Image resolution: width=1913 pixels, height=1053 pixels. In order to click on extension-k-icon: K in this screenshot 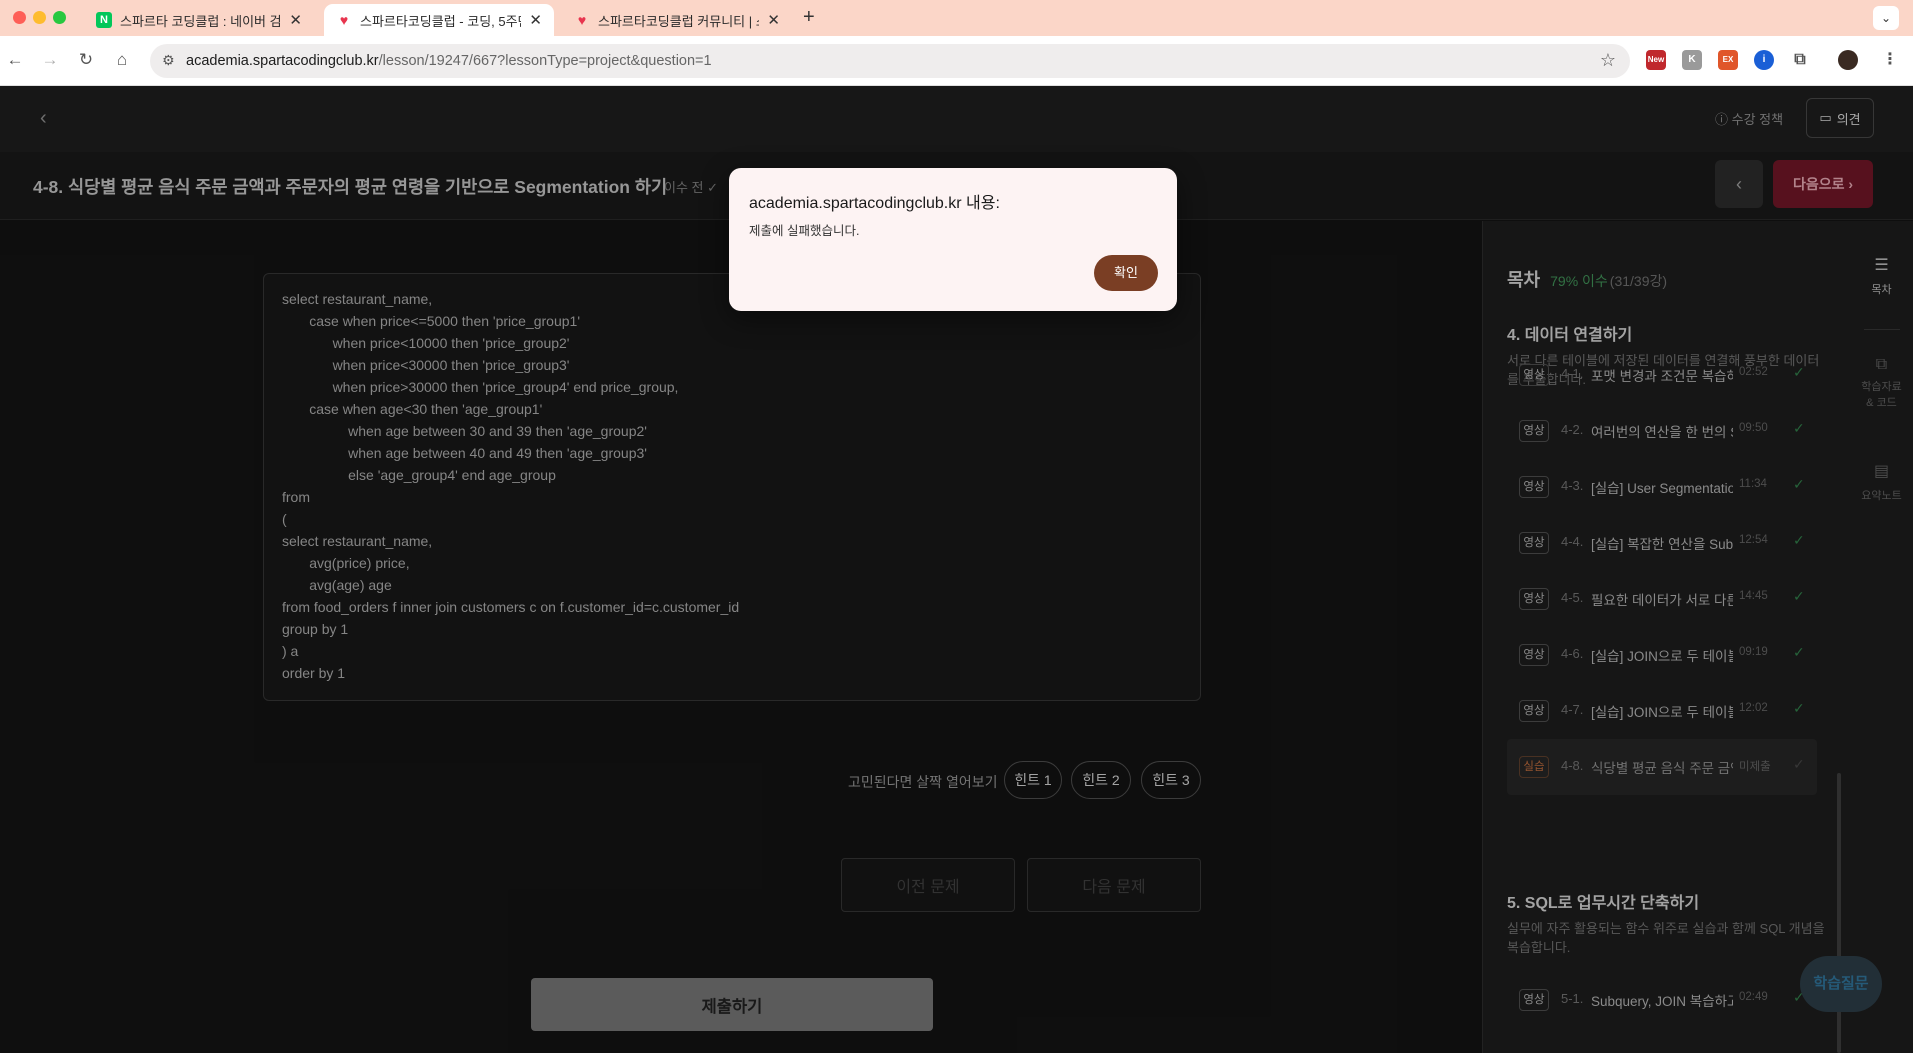, I will do `click(1692, 60)`.